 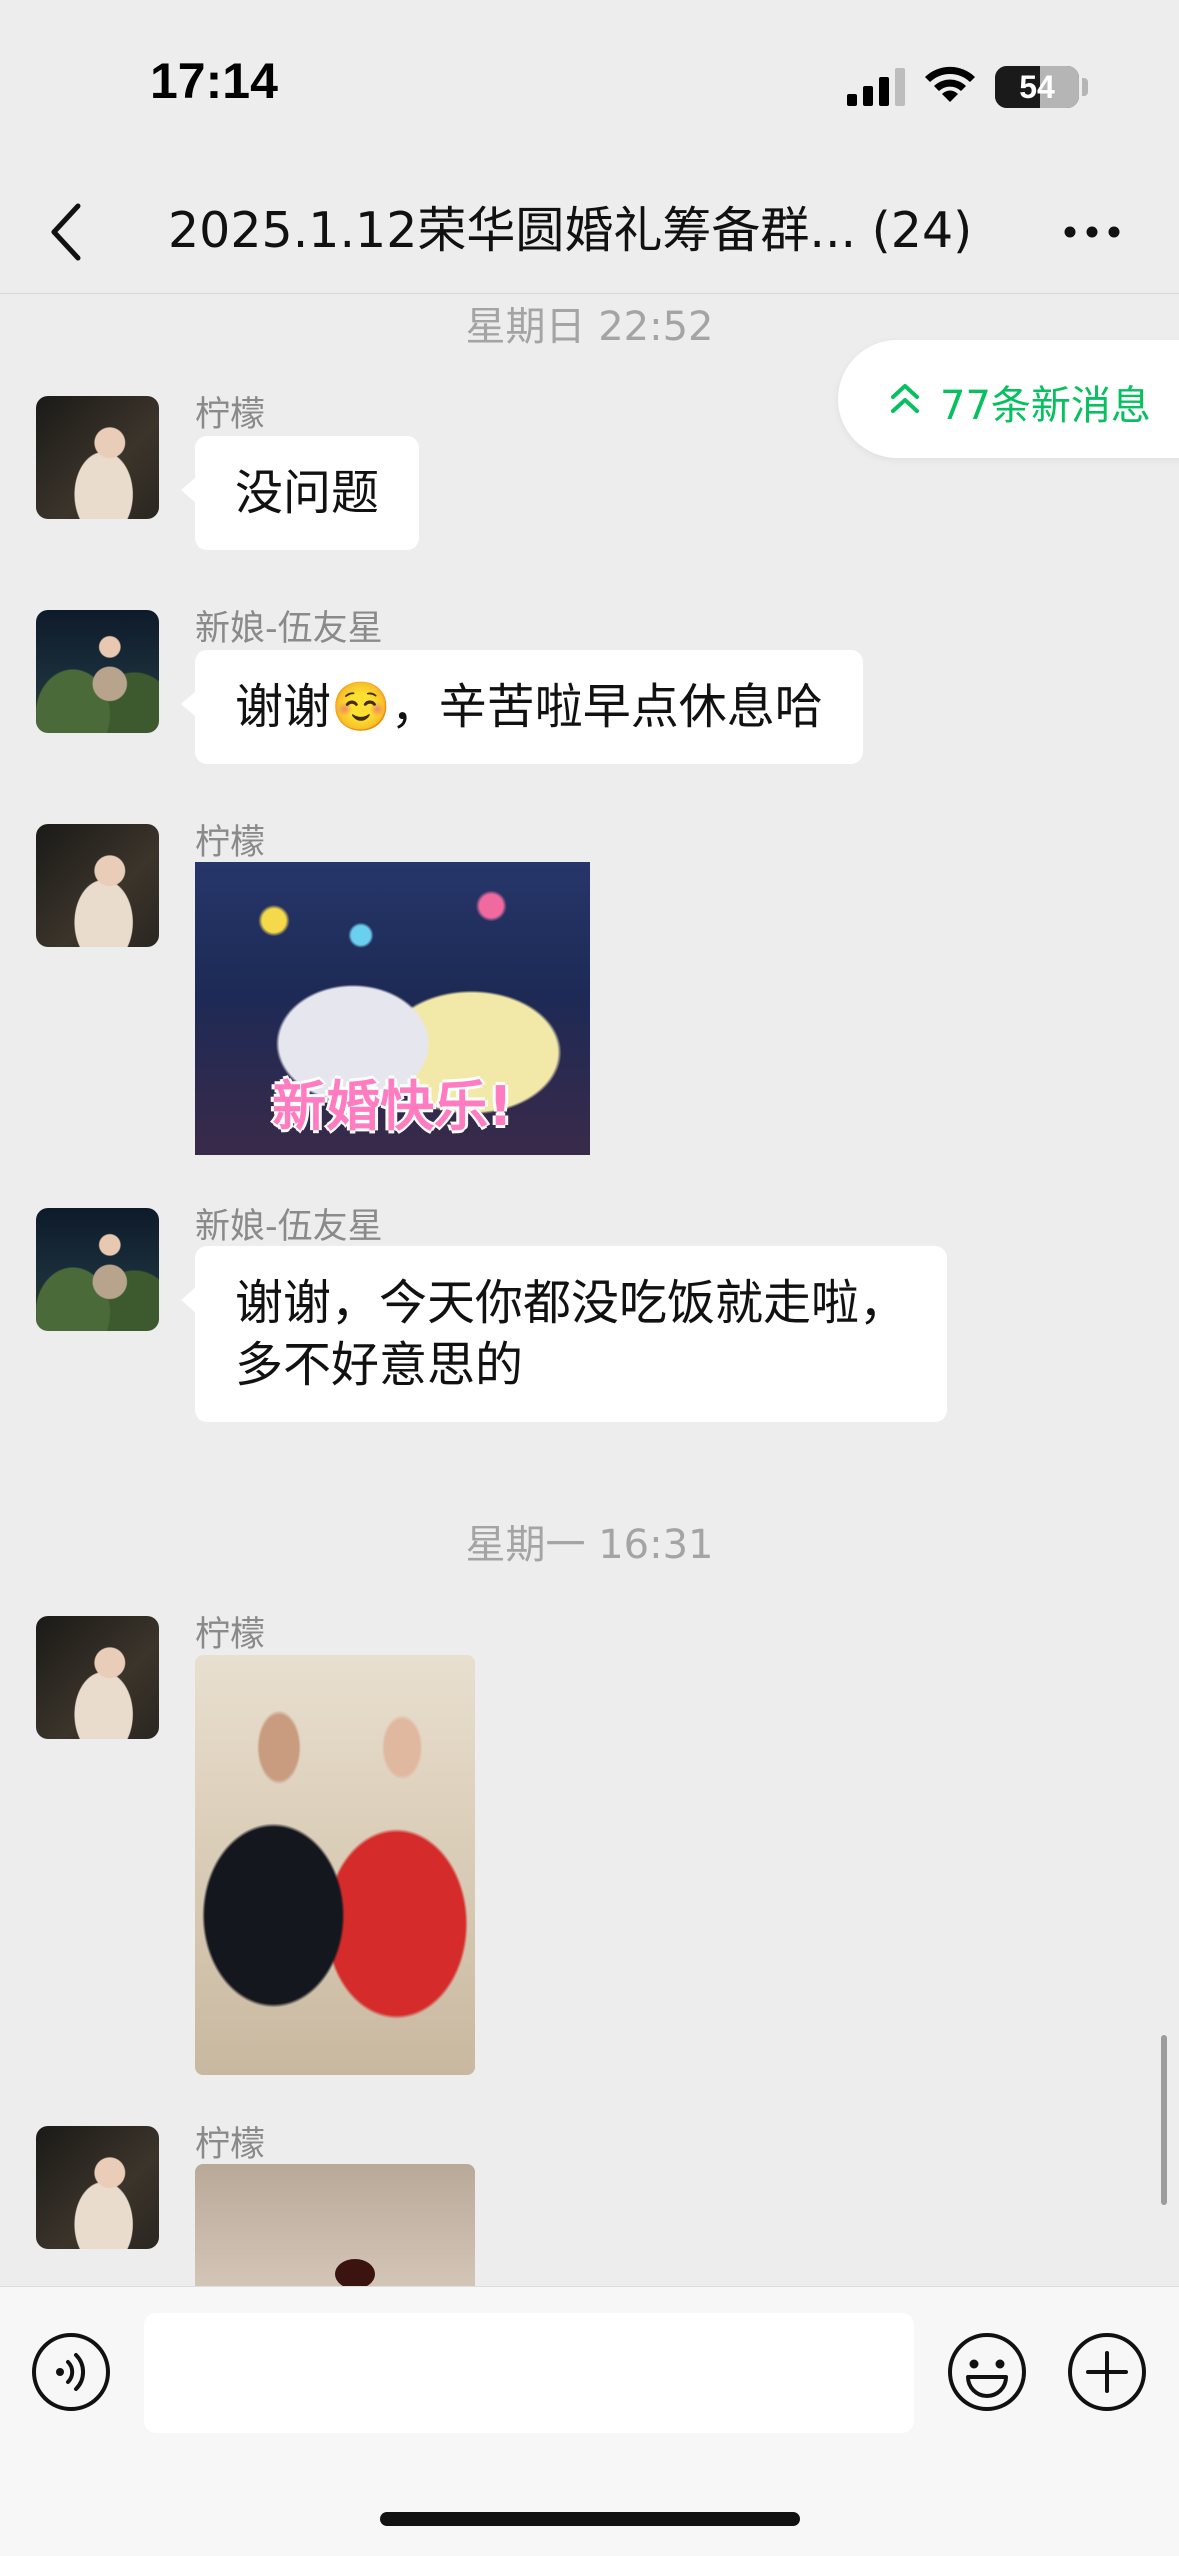 I want to click on time-separator: 星期一 16:31, so click(x=589, y=1545).